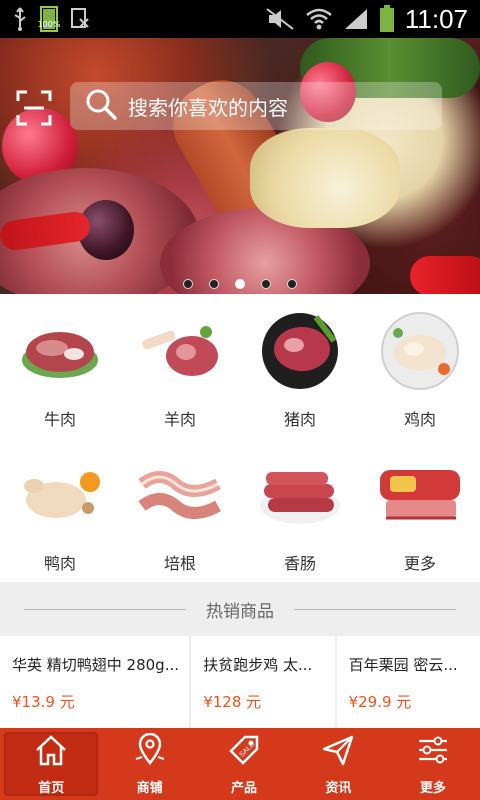  I want to click on sale-tag-icon: SALE, so click(244, 752).